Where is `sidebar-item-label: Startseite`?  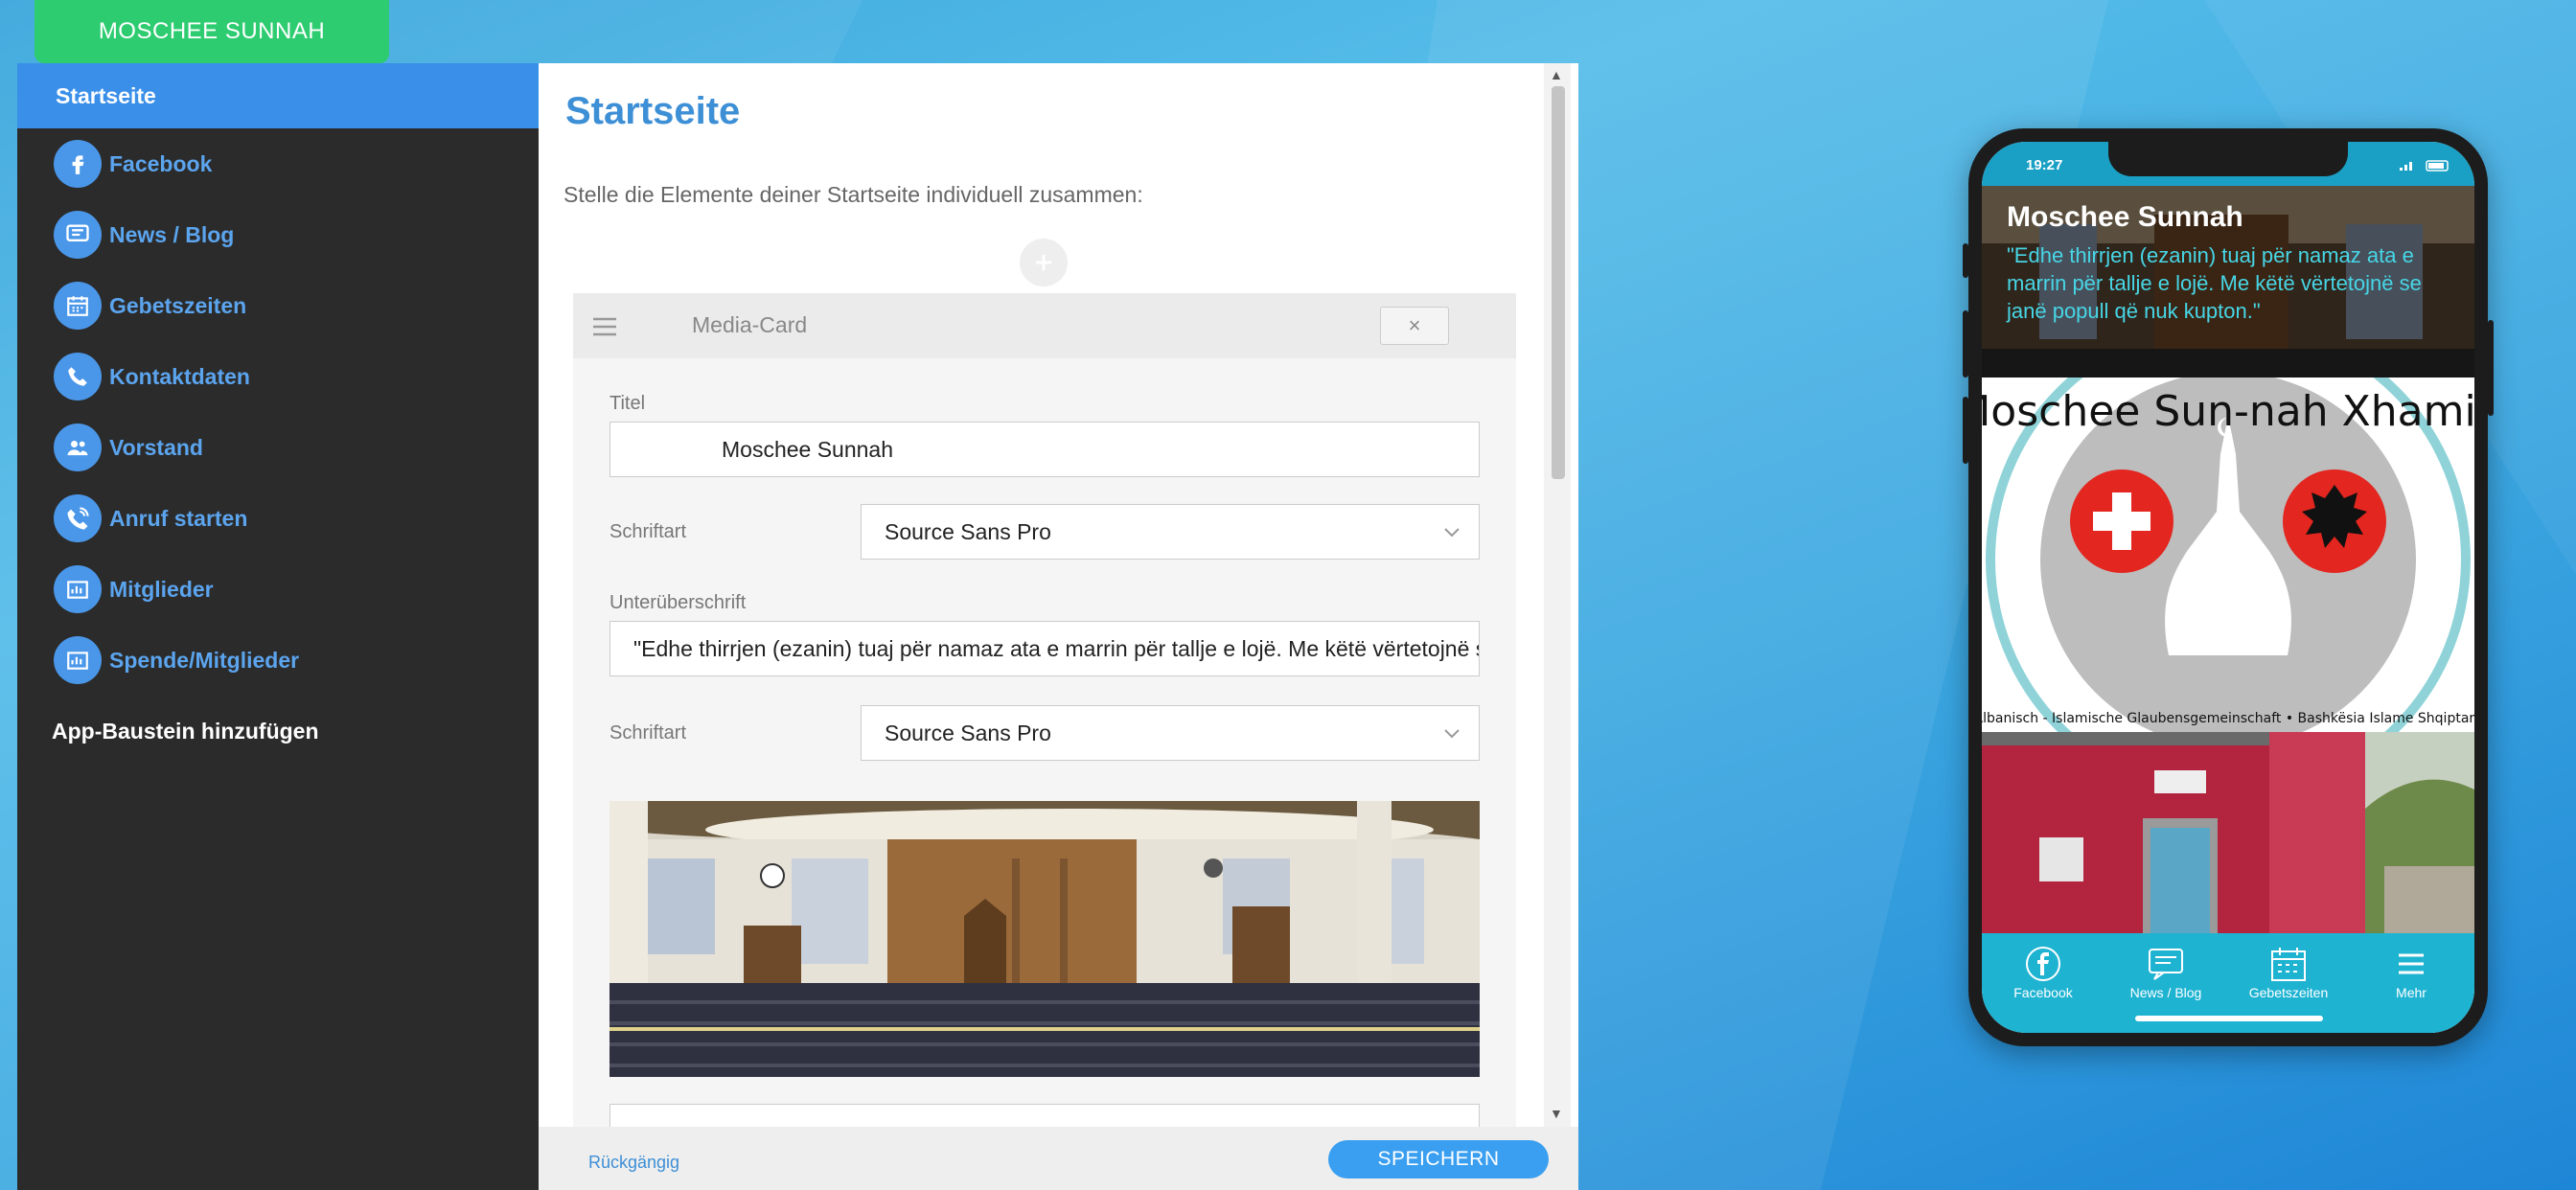 sidebar-item-label: Startseite is located at coordinates (106, 95).